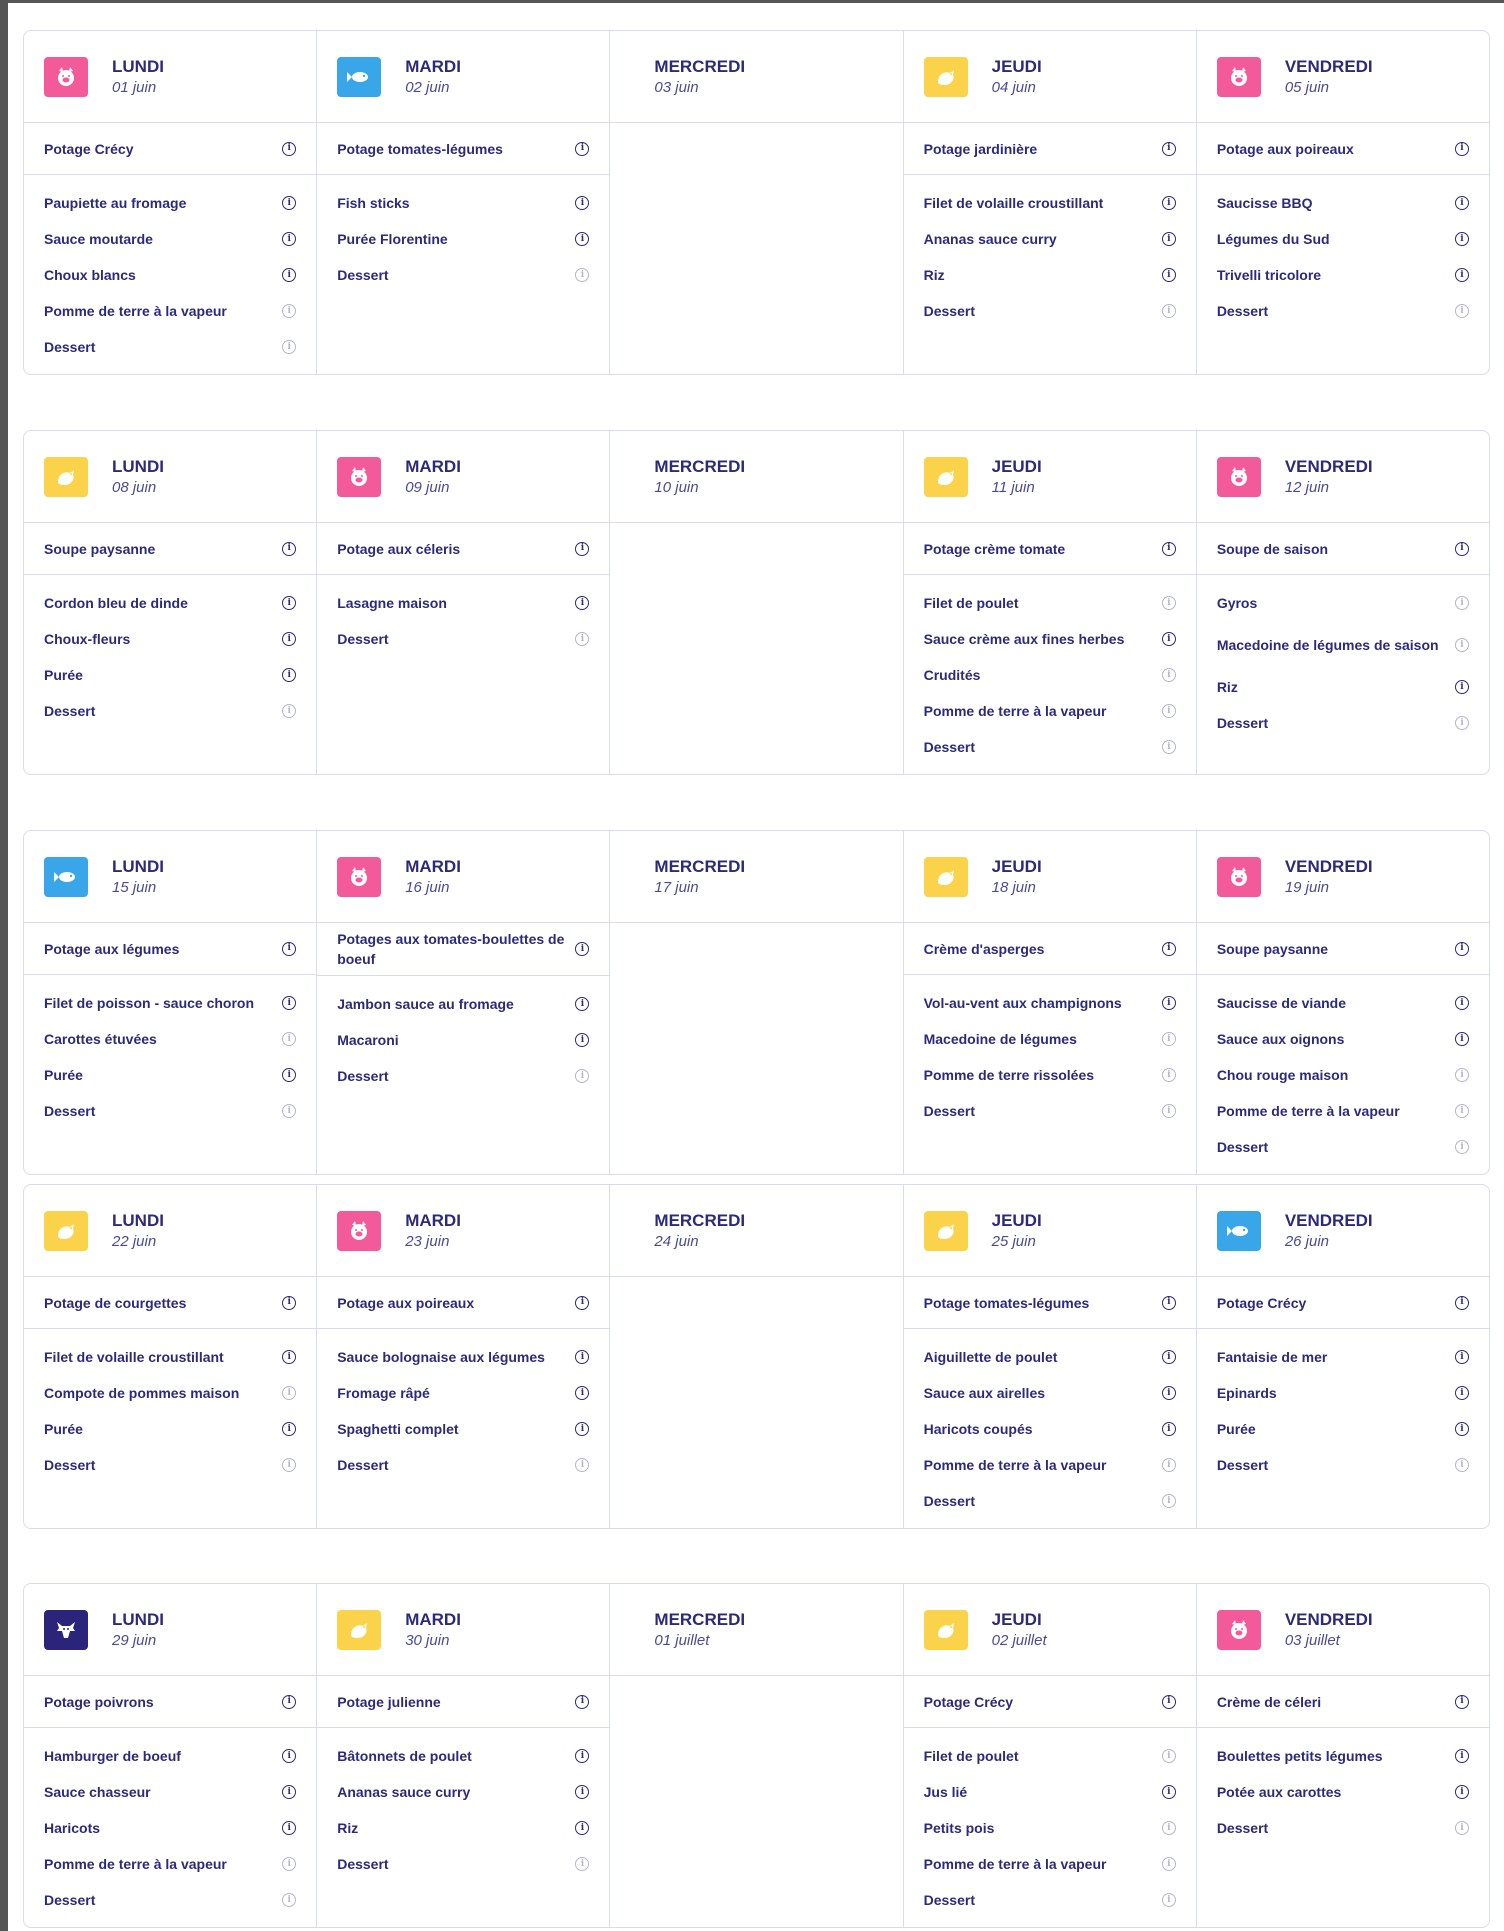  I want to click on dish-item: Sauce aux airelles i, so click(1050, 1393).